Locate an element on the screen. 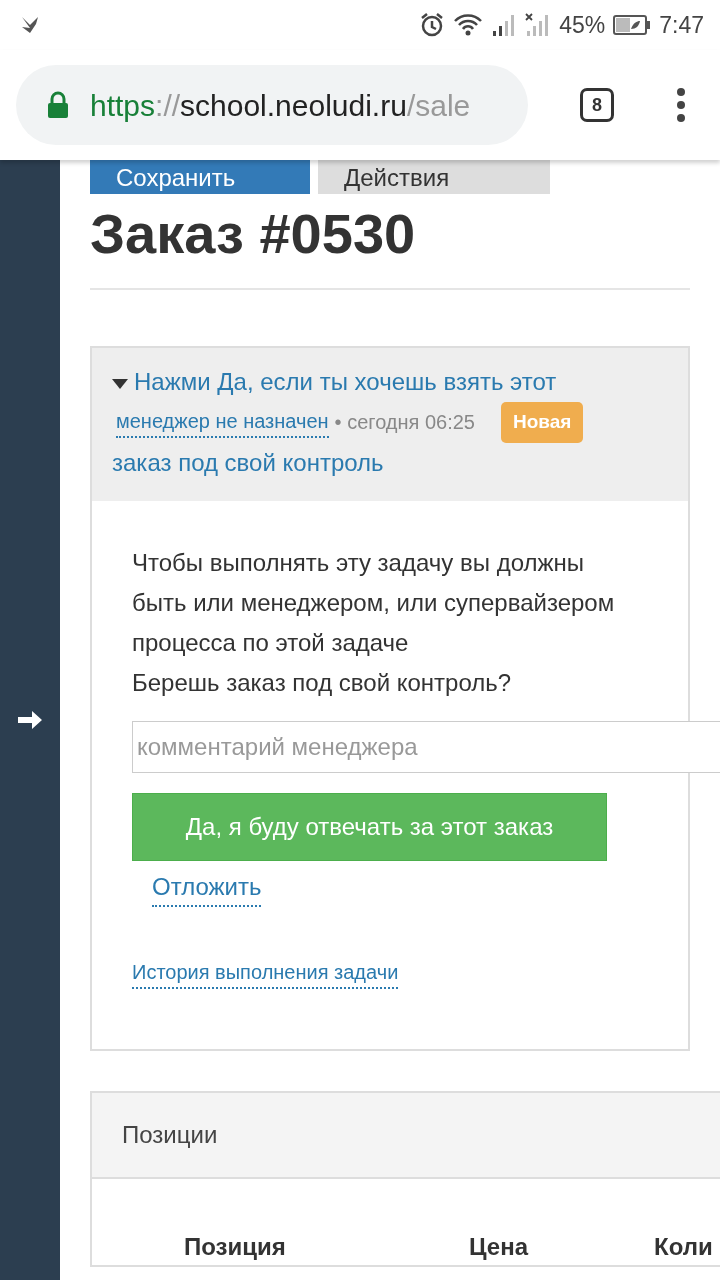 The width and height of the screenshot is (720, 1280). lock-icon is located at coordinates (58, 105).